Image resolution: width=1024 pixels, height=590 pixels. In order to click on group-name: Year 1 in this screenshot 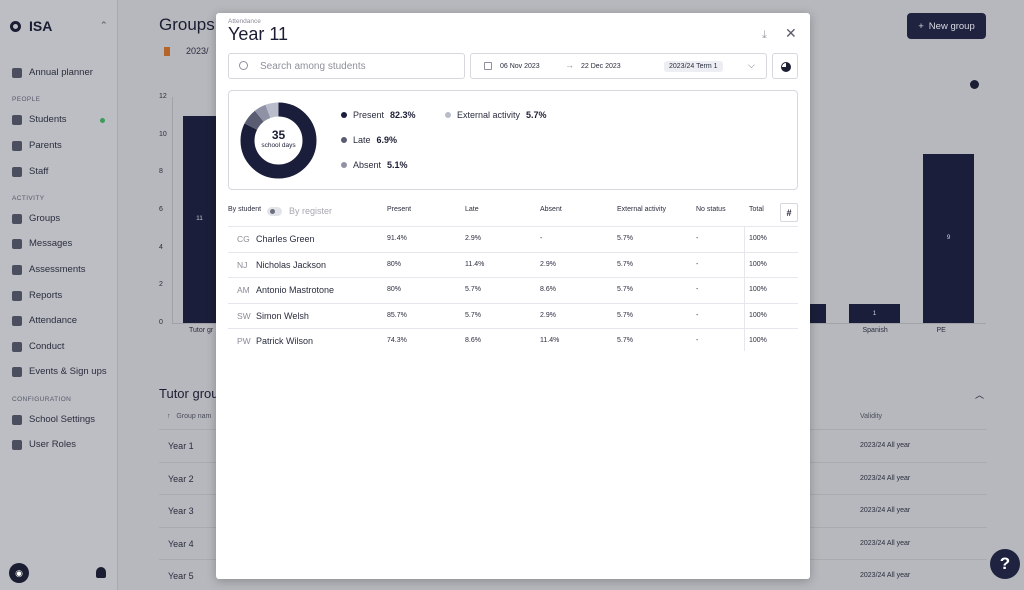, I will do `click(181, 446)`.